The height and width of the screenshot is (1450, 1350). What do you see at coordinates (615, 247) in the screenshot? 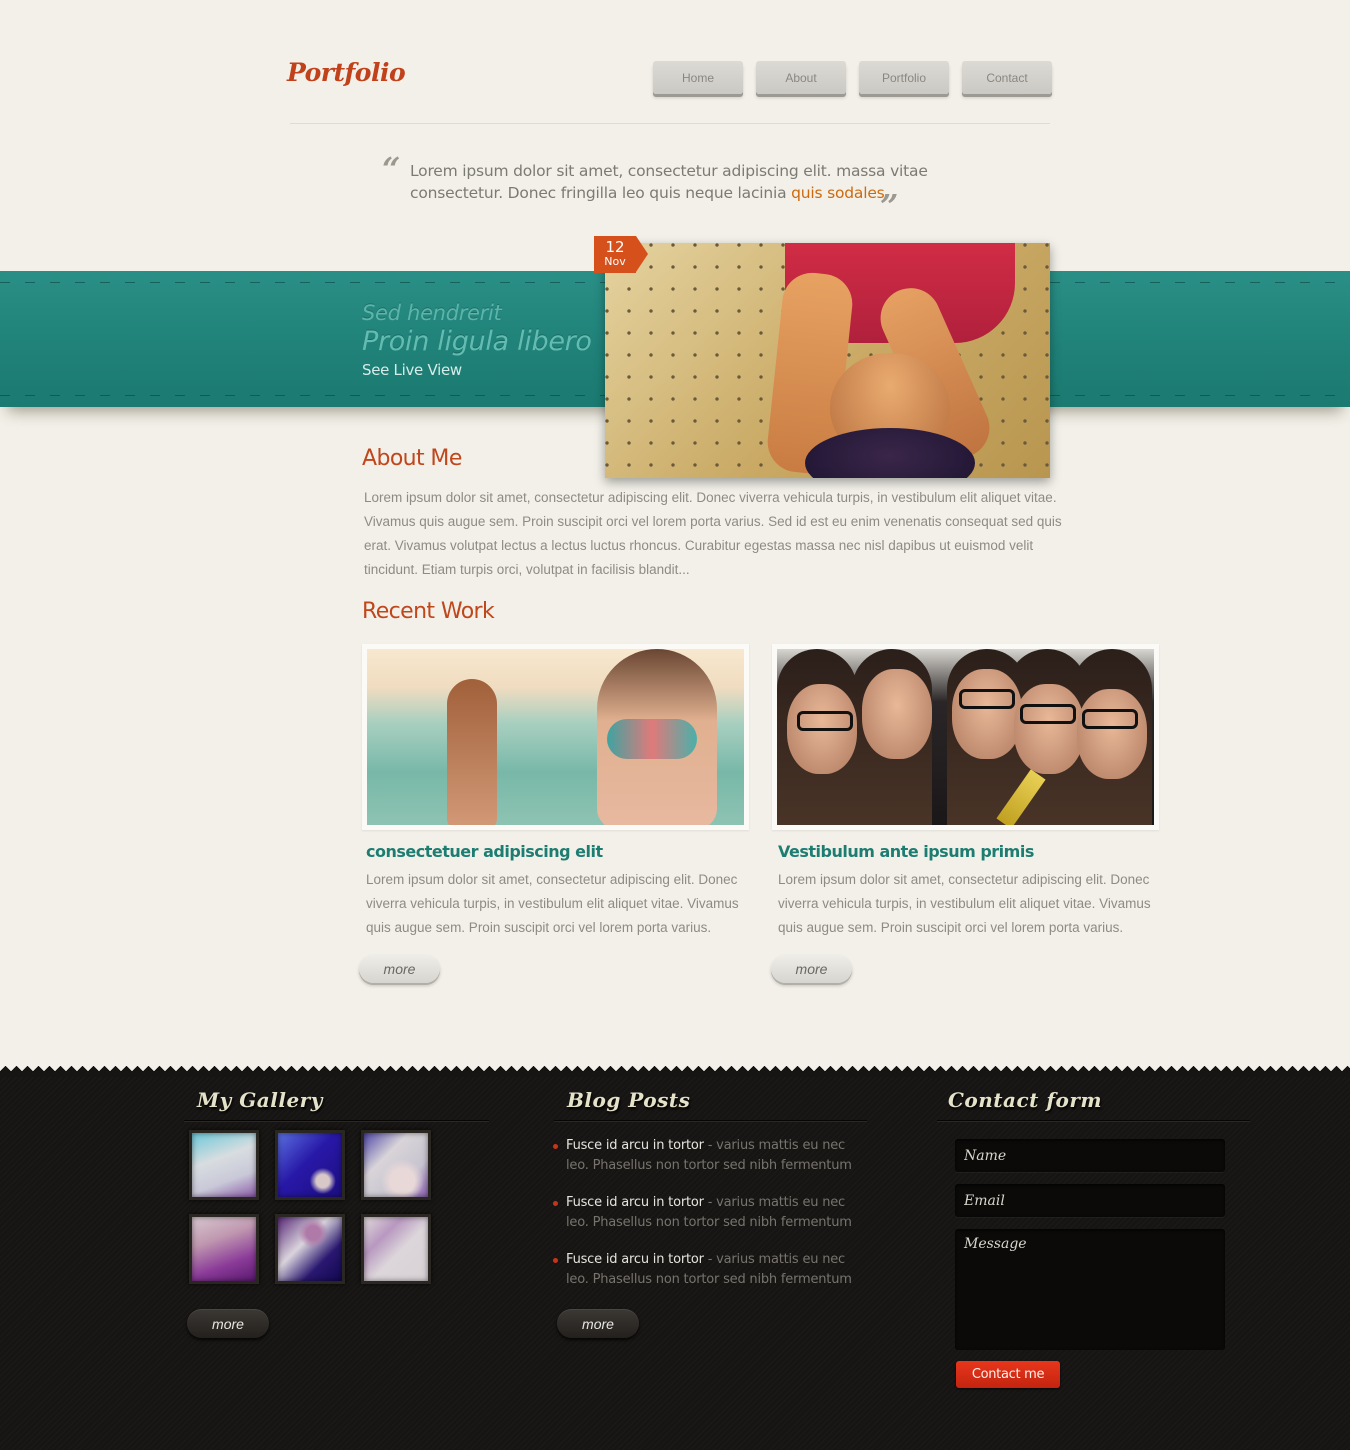
I see `date-day: 12` at bounding box center [615, 247].